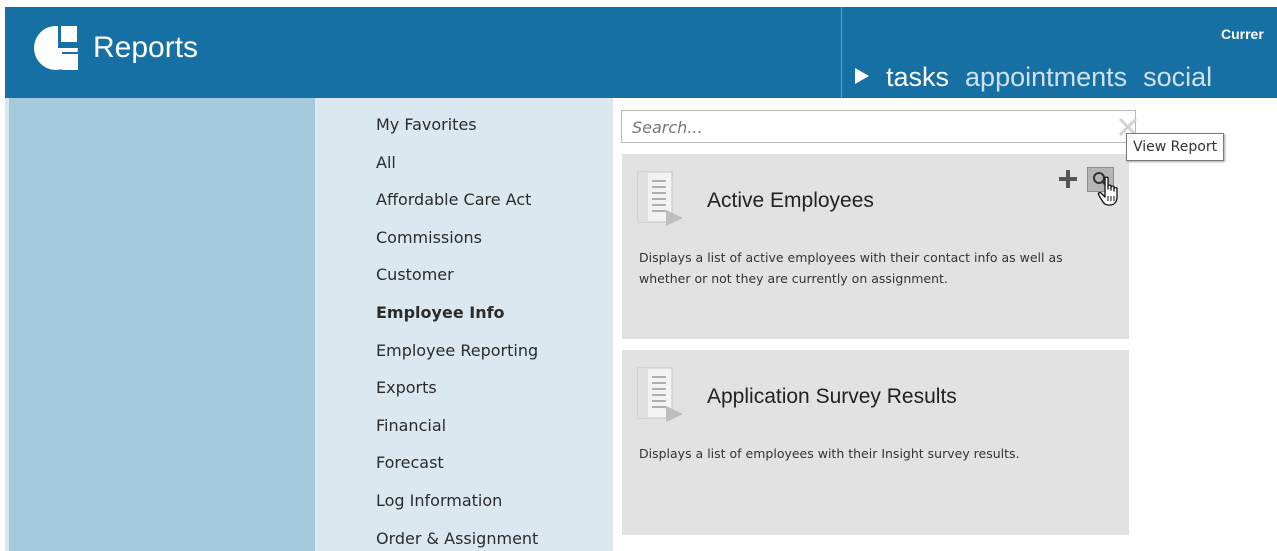  I want to click on header-divider, so click(841, 52).